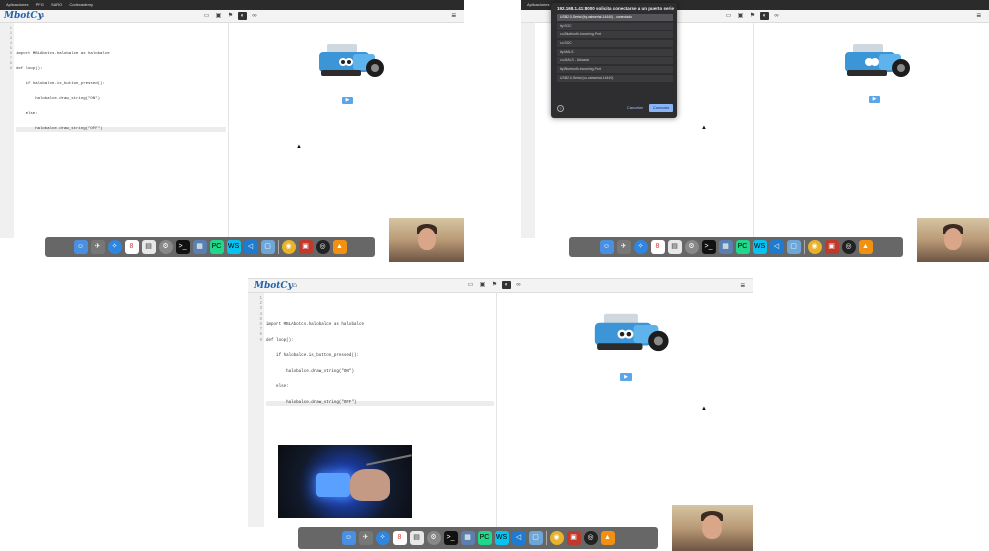  Describe the element at coordinates (712, 527) in the screenshot. I see `webcam-person-face` at that location.